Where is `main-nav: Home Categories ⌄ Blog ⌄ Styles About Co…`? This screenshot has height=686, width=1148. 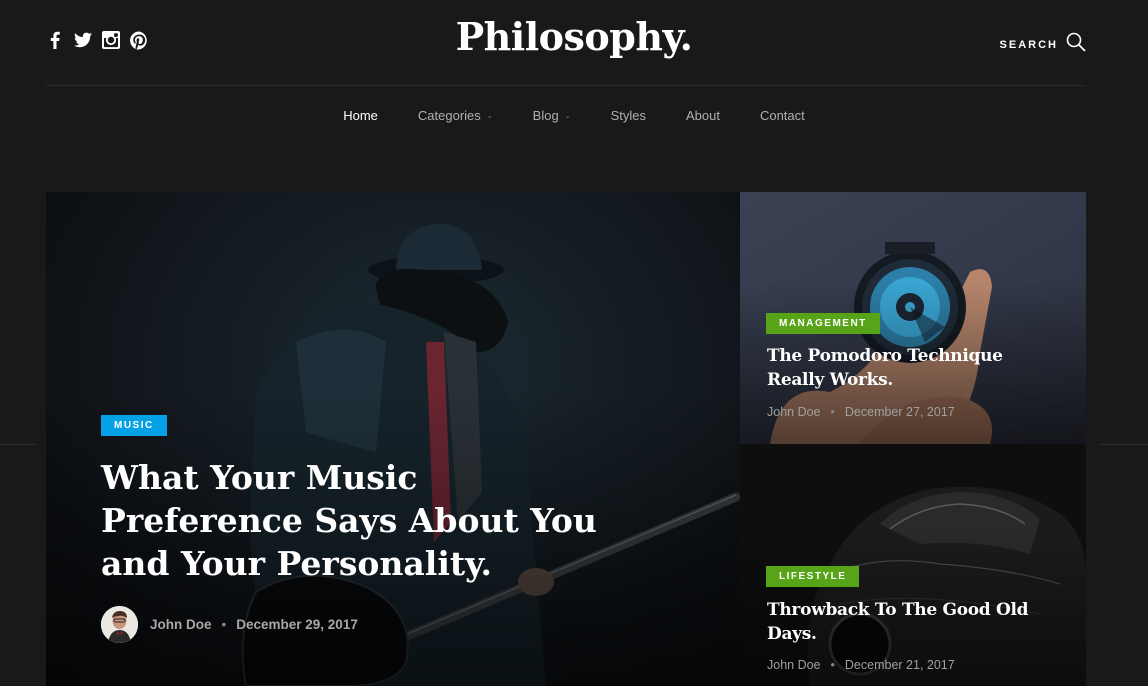
main-nav: Home Categories ⌄ Blog ⌄ Styles About Co… is located at coordinates (574, 115).